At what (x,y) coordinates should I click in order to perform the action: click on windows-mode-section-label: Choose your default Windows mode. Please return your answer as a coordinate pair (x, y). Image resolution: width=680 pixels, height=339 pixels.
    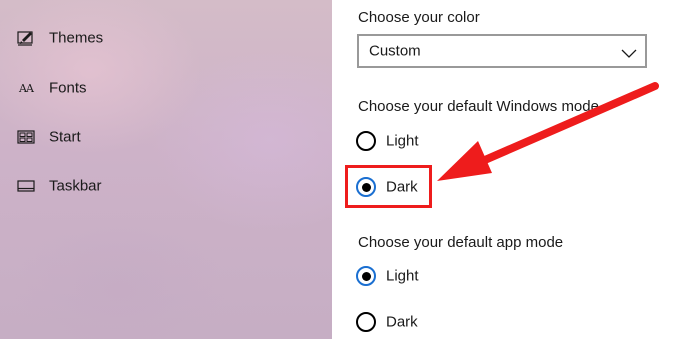
    Looking at the image, I should click on (478, 106).